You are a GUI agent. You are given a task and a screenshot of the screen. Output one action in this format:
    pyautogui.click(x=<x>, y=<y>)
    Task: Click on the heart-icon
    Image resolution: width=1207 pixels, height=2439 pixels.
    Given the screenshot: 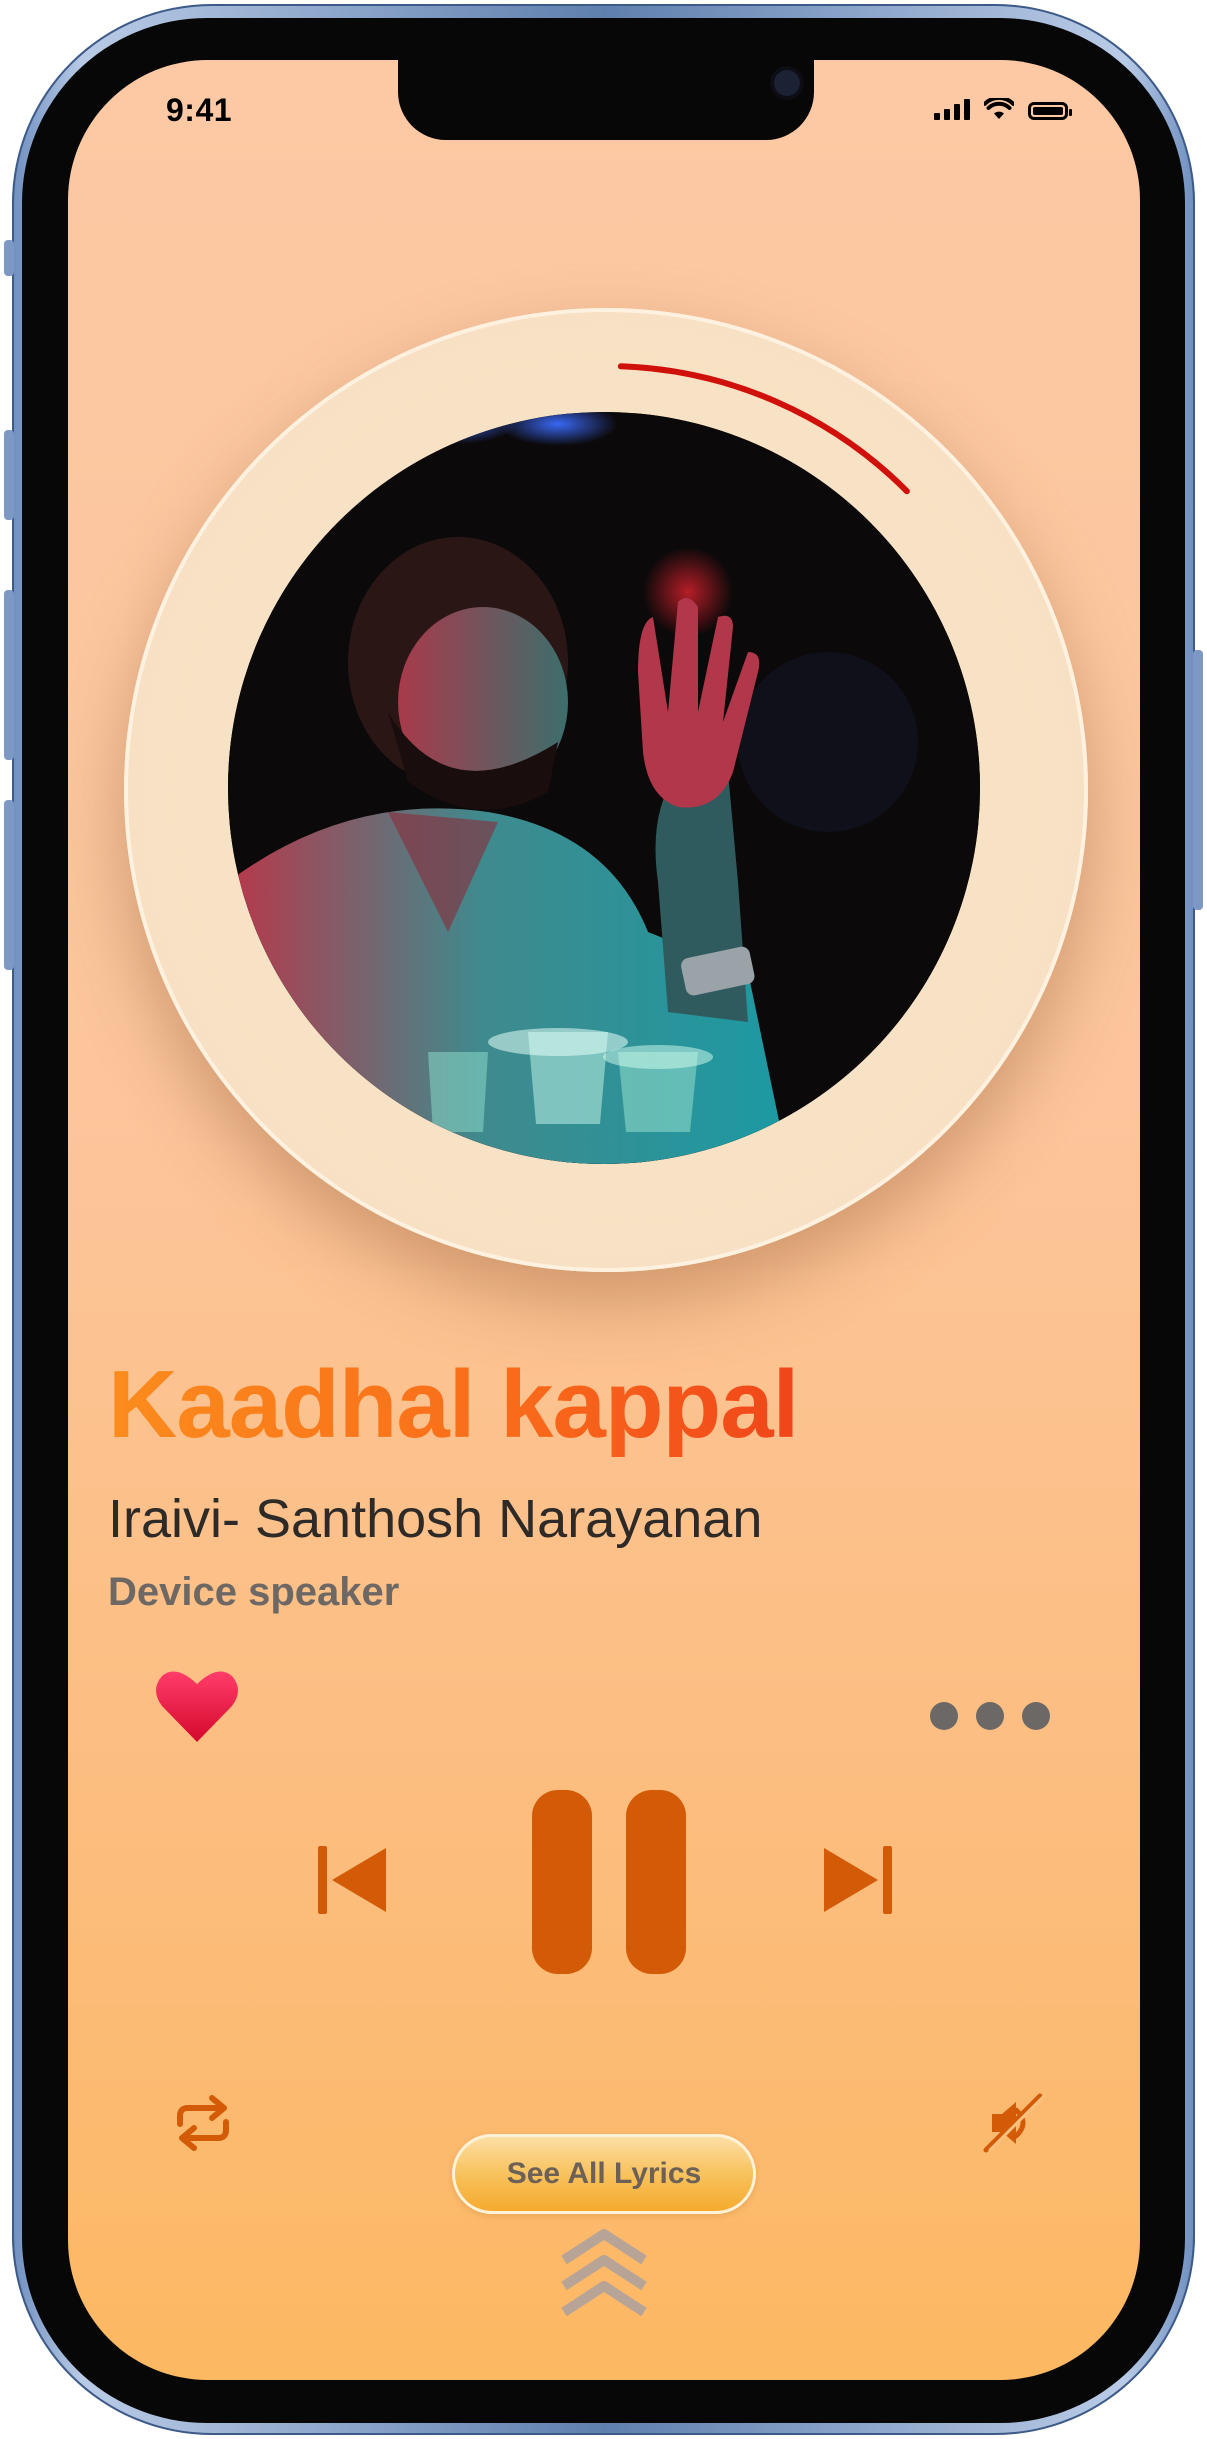 What is the action you would take?
    pyautogui.click(x=197, y=1706)
    